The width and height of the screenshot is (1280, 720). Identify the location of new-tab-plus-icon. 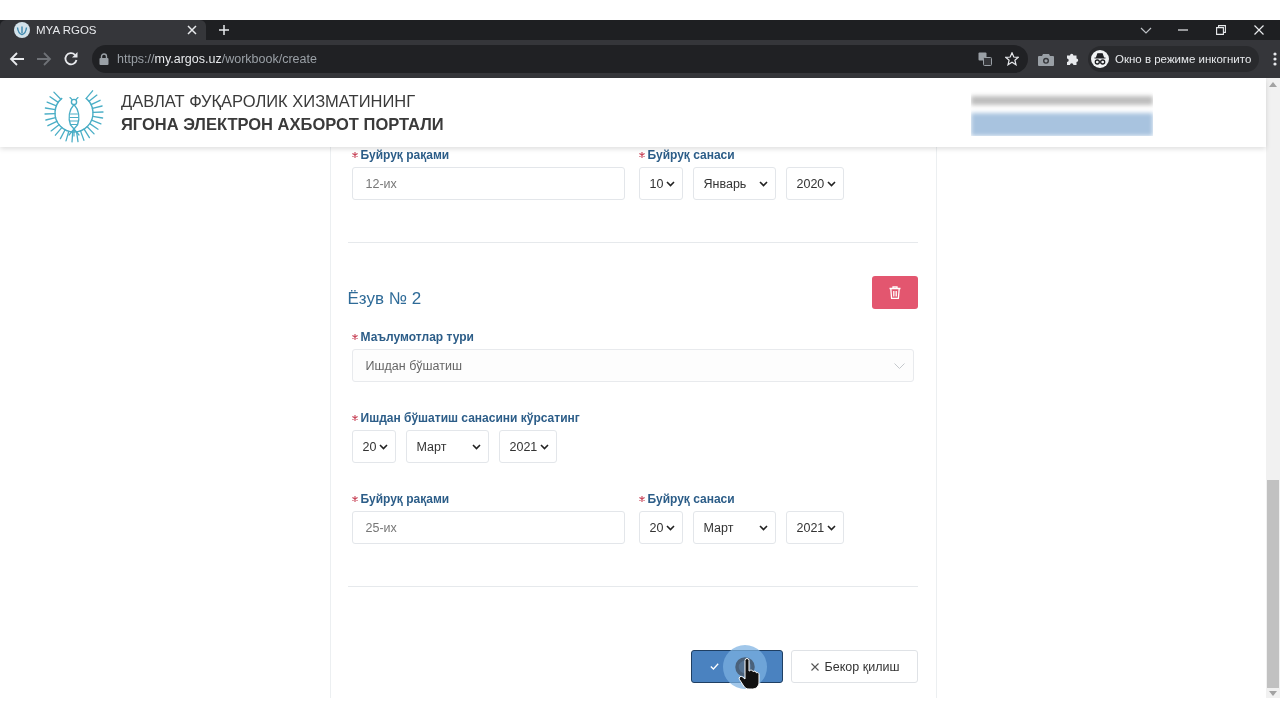
(224, 30).